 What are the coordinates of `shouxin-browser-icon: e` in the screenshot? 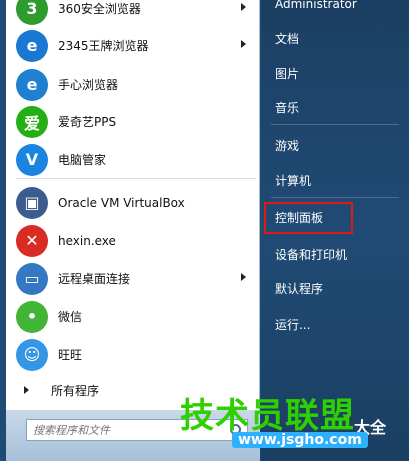 It's located at (32, 84).